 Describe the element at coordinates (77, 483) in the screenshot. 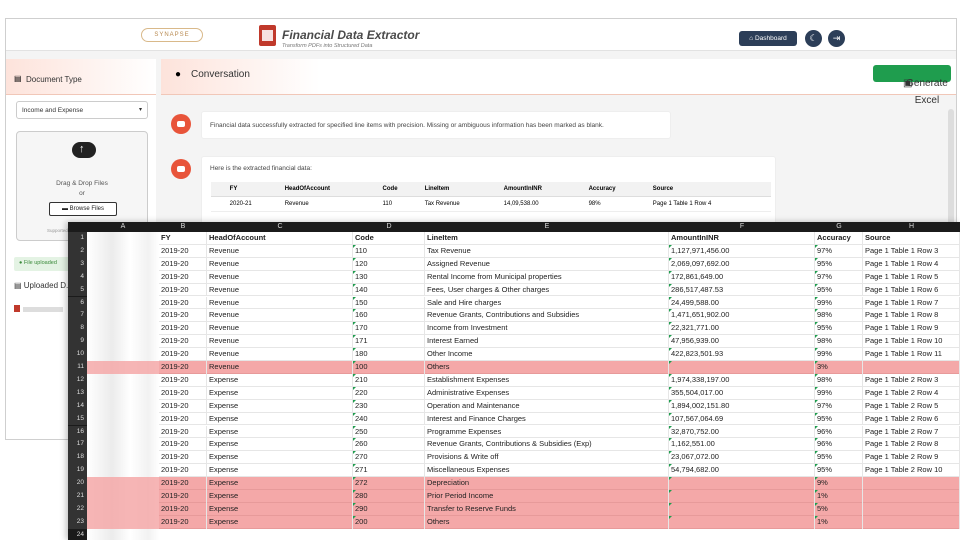

I see `row-number: 20` at that location.